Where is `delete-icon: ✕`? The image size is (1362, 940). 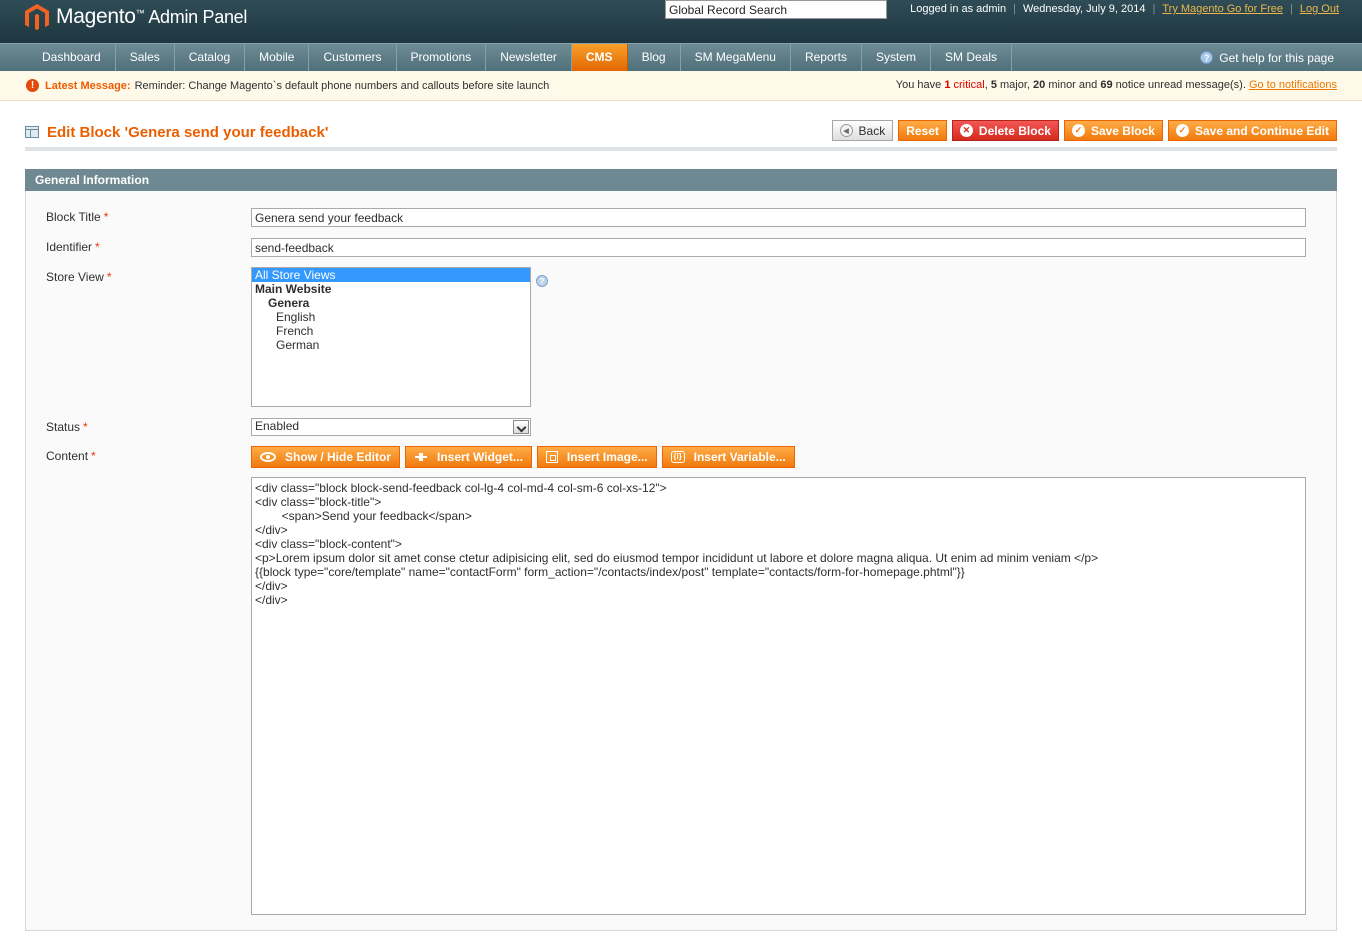
delete-icon: ✕ is located at coordinates (966, 130).